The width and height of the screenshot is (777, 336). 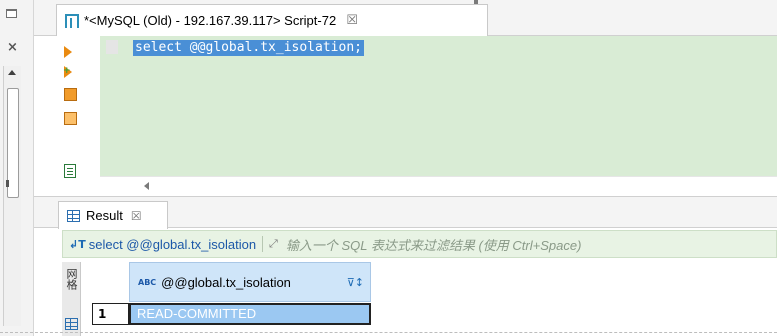 I want to click on side-tab-label: 网格, so click(x=71, y=279).